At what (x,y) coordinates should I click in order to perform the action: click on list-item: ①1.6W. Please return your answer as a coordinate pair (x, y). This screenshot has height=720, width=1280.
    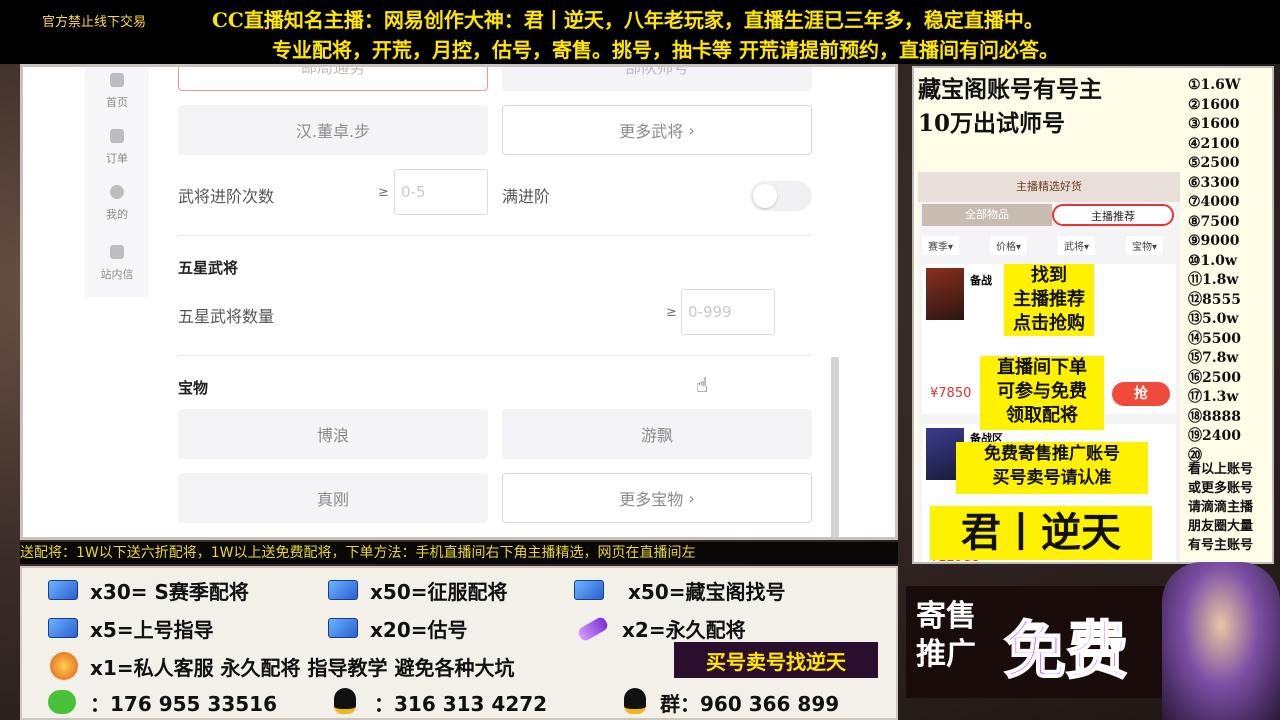
    Looking at the image, I should click on (1214, 85).